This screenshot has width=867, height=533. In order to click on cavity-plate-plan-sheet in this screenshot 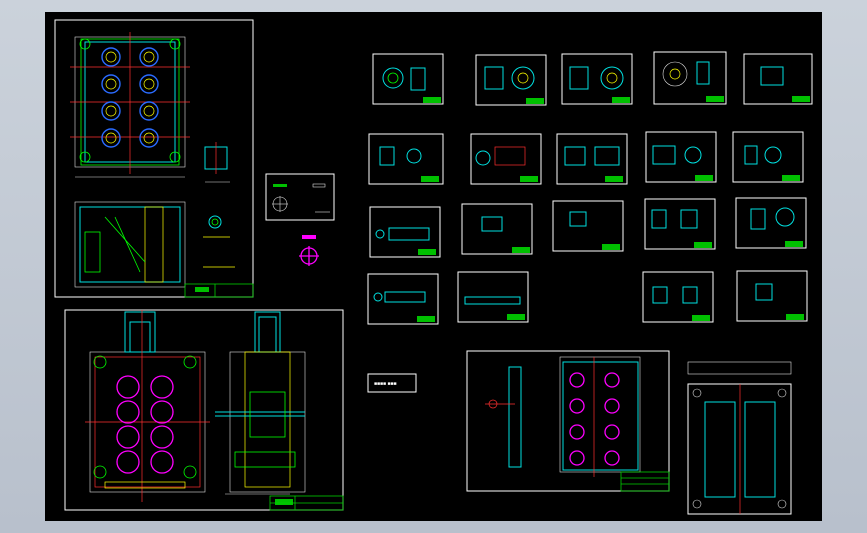, I will do `click(154, 158)`.